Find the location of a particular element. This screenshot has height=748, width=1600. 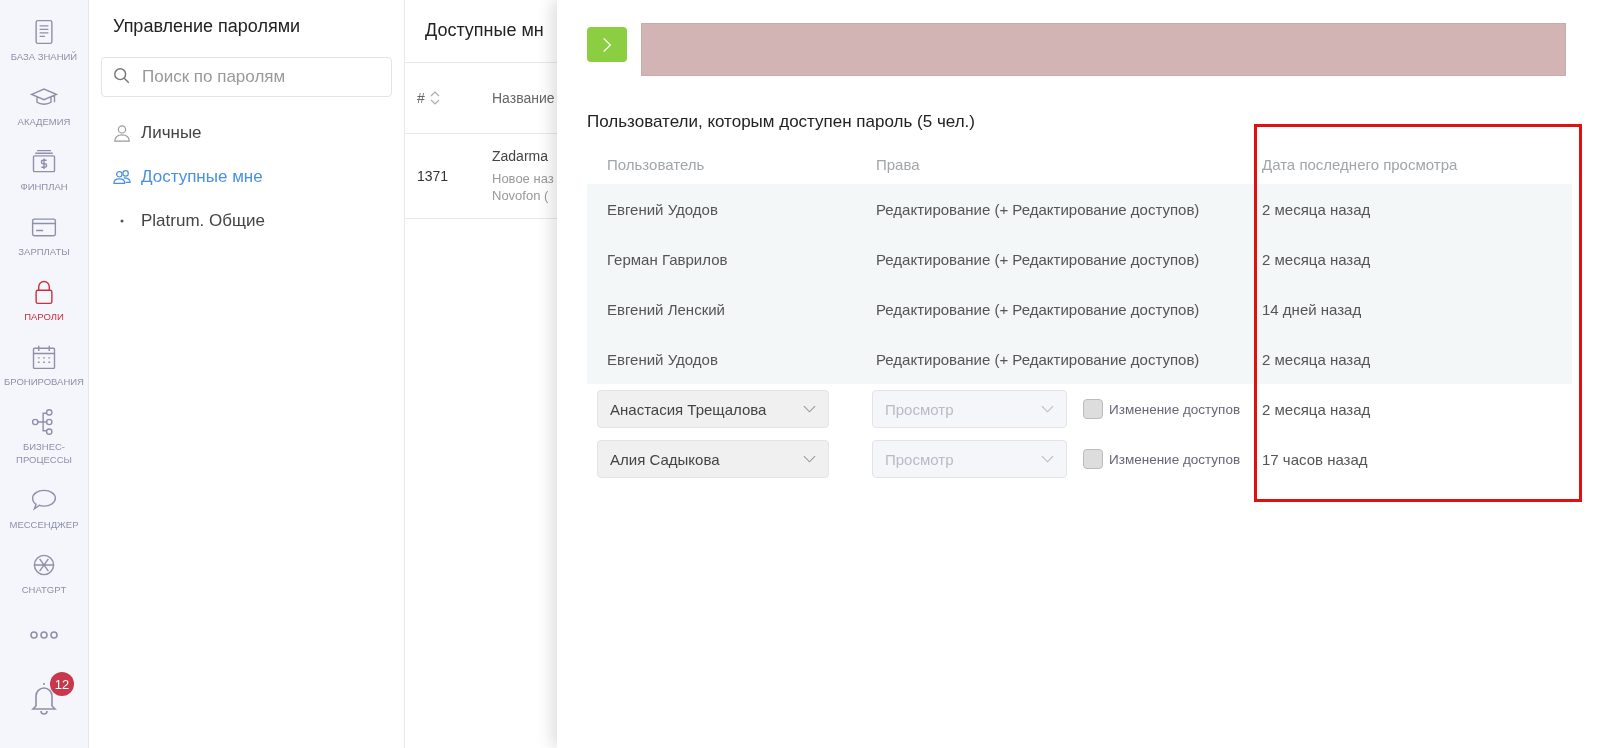

expand-button is located at coordinates (607, 44).